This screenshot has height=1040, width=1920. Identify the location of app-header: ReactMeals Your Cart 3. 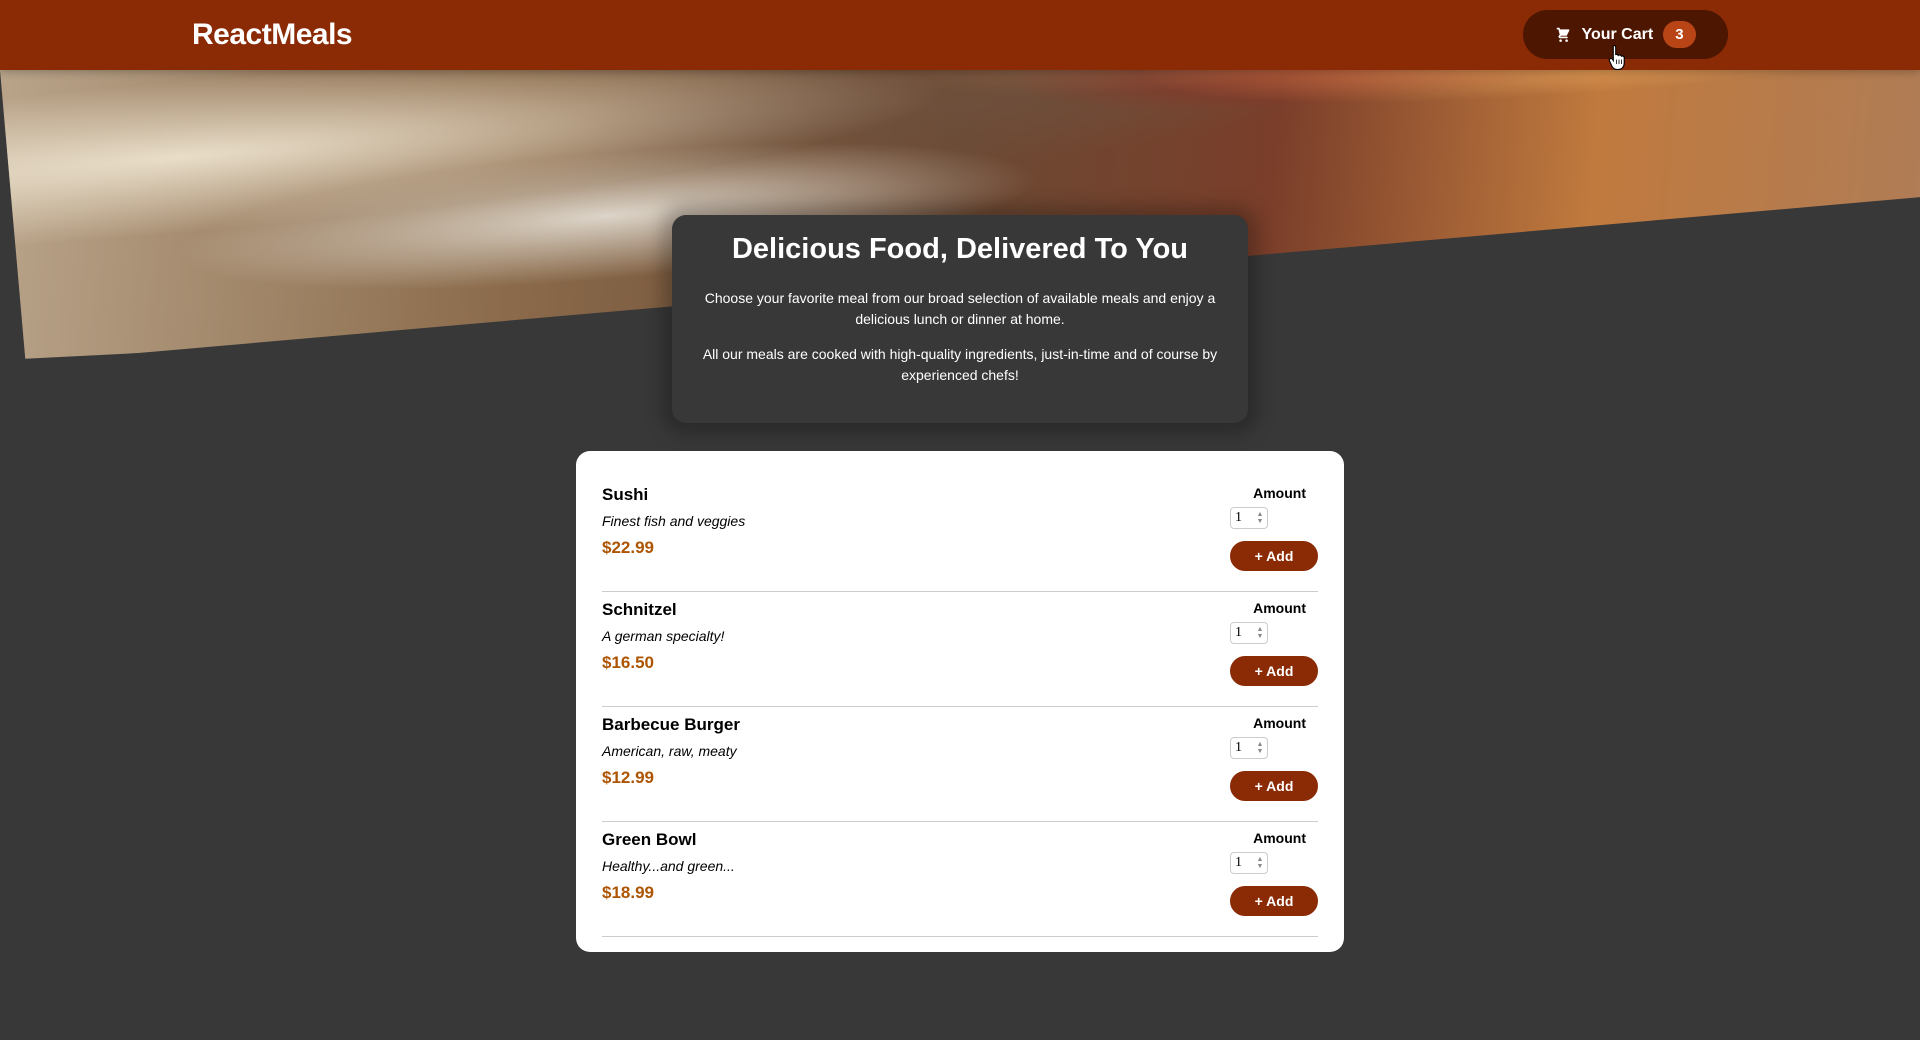
(960, 35).